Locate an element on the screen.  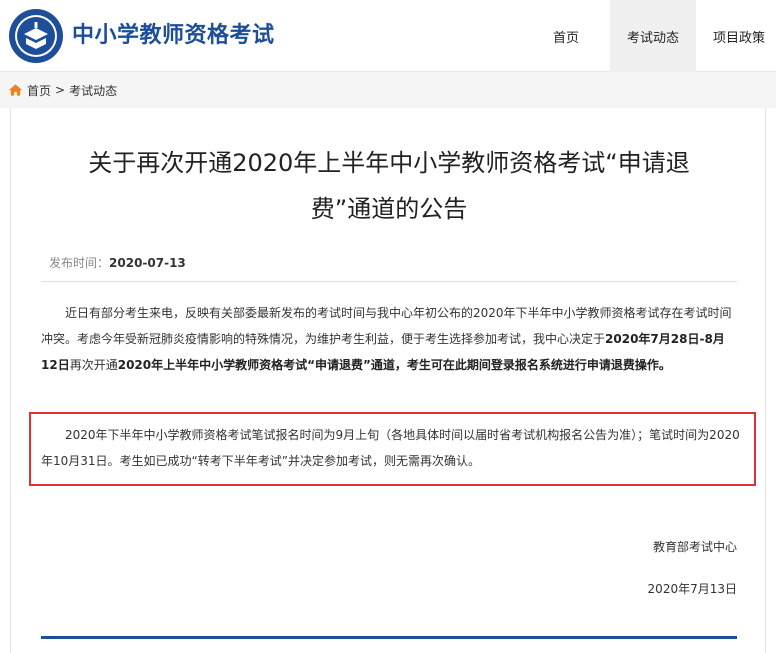
publish-time-label: 发布时间： is located at coordinates (79, 263).